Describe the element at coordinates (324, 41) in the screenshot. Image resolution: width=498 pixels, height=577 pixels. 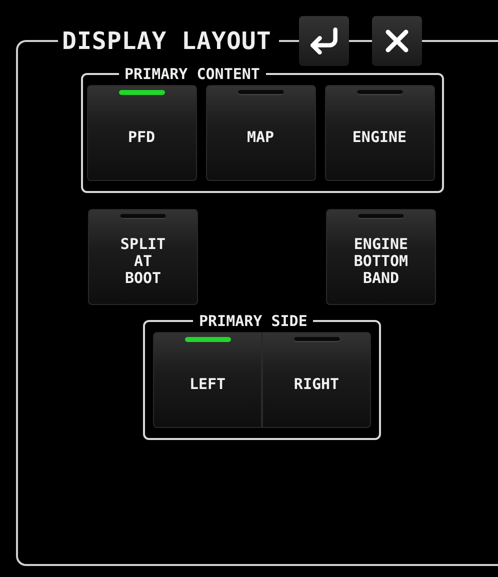
I see `enter-button` at that location.